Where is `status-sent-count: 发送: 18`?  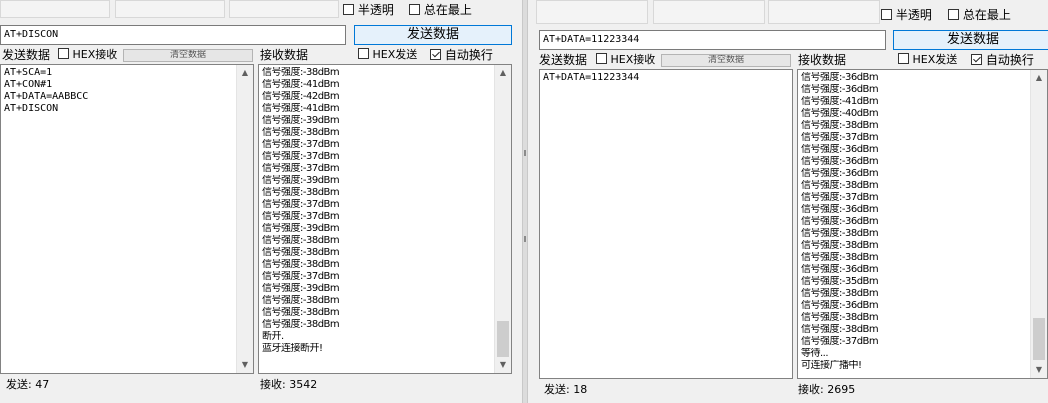 status-sent-count: 发送: 18 is located at coordinates (566, 389).